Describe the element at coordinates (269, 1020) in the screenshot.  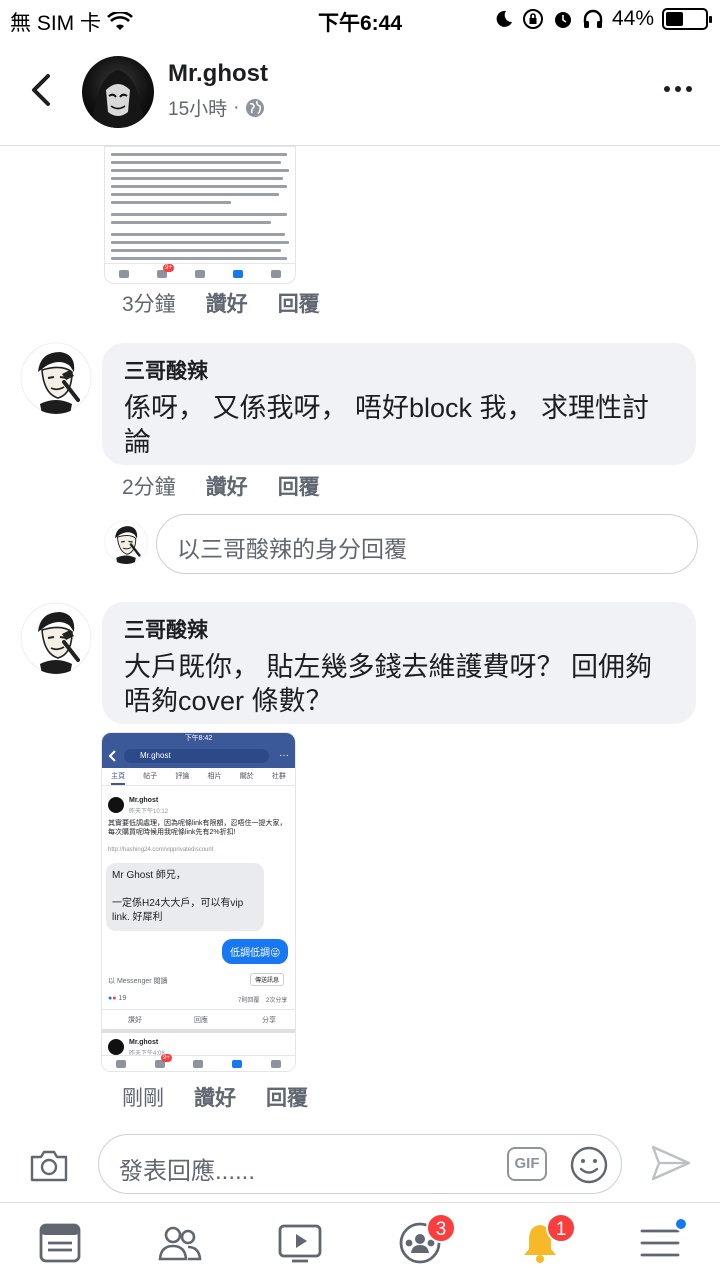
I see `screenshot-share: 分享` at that location.